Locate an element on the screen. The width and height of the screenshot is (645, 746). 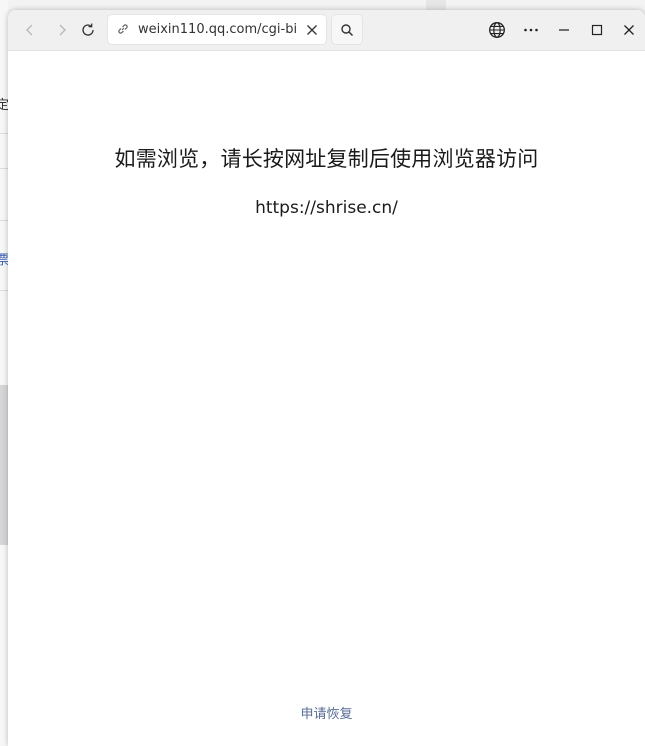
page-heading: 如需浏览，请长按网址复制后使用浏览器访问 is located at coordinates (326, 159).